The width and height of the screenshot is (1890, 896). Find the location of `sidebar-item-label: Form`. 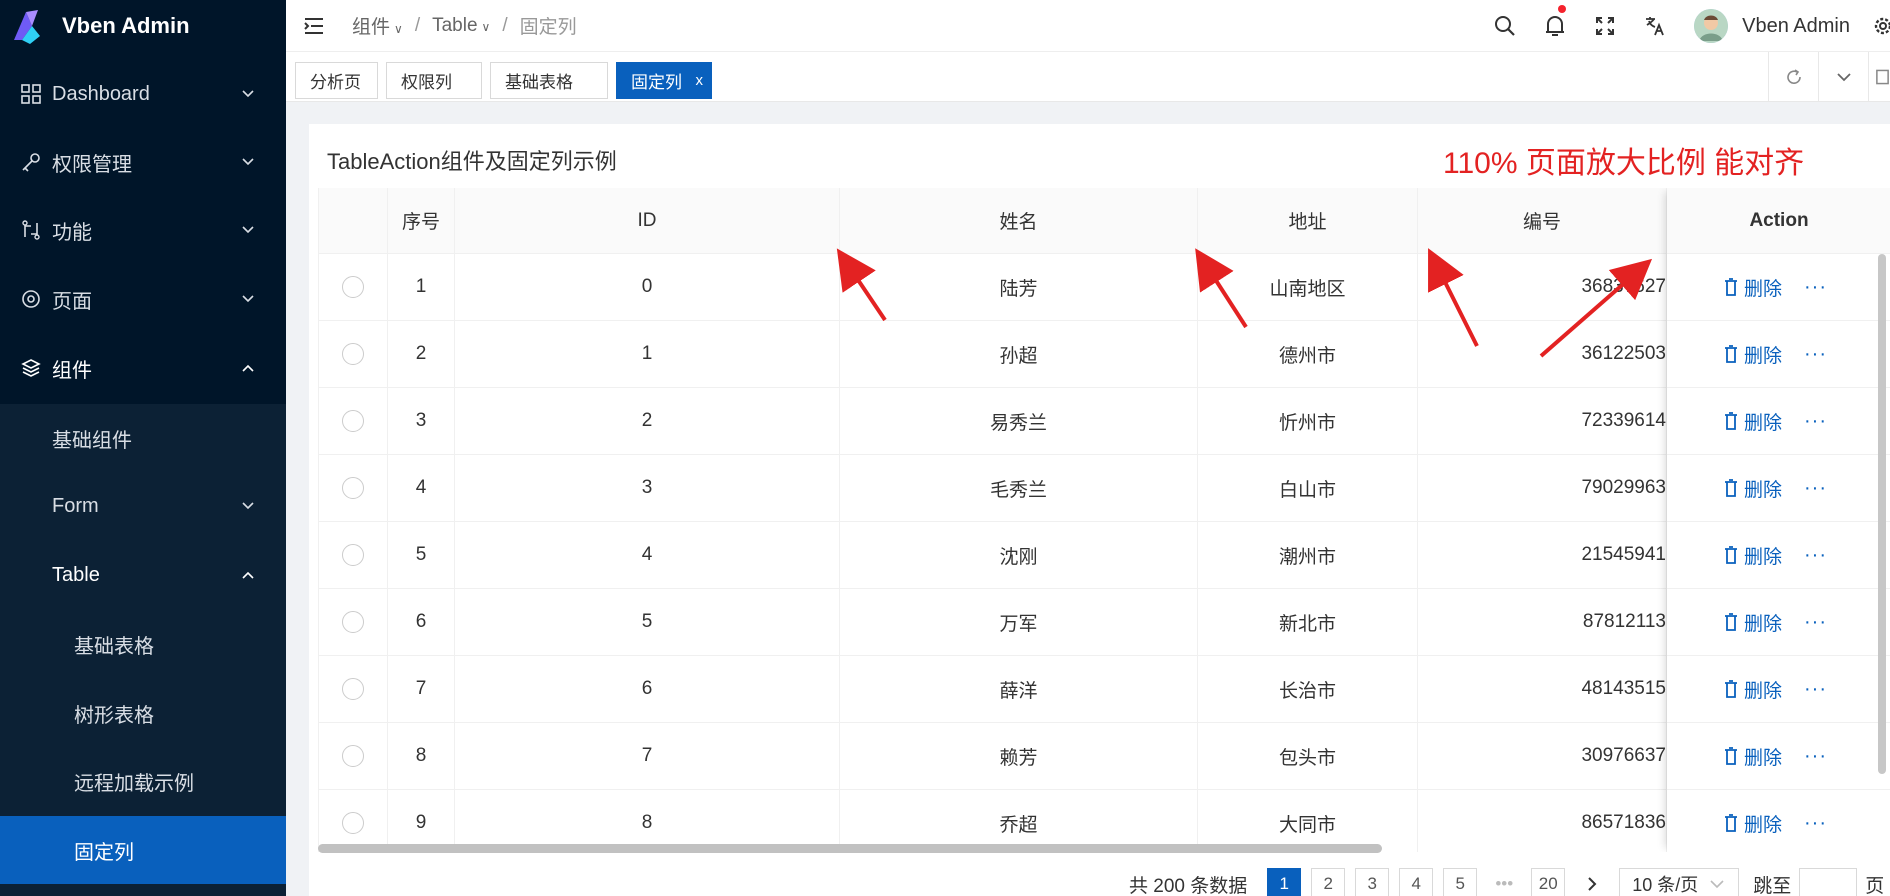

sidebar-item-label: Form is located at coordinates (75, 505).